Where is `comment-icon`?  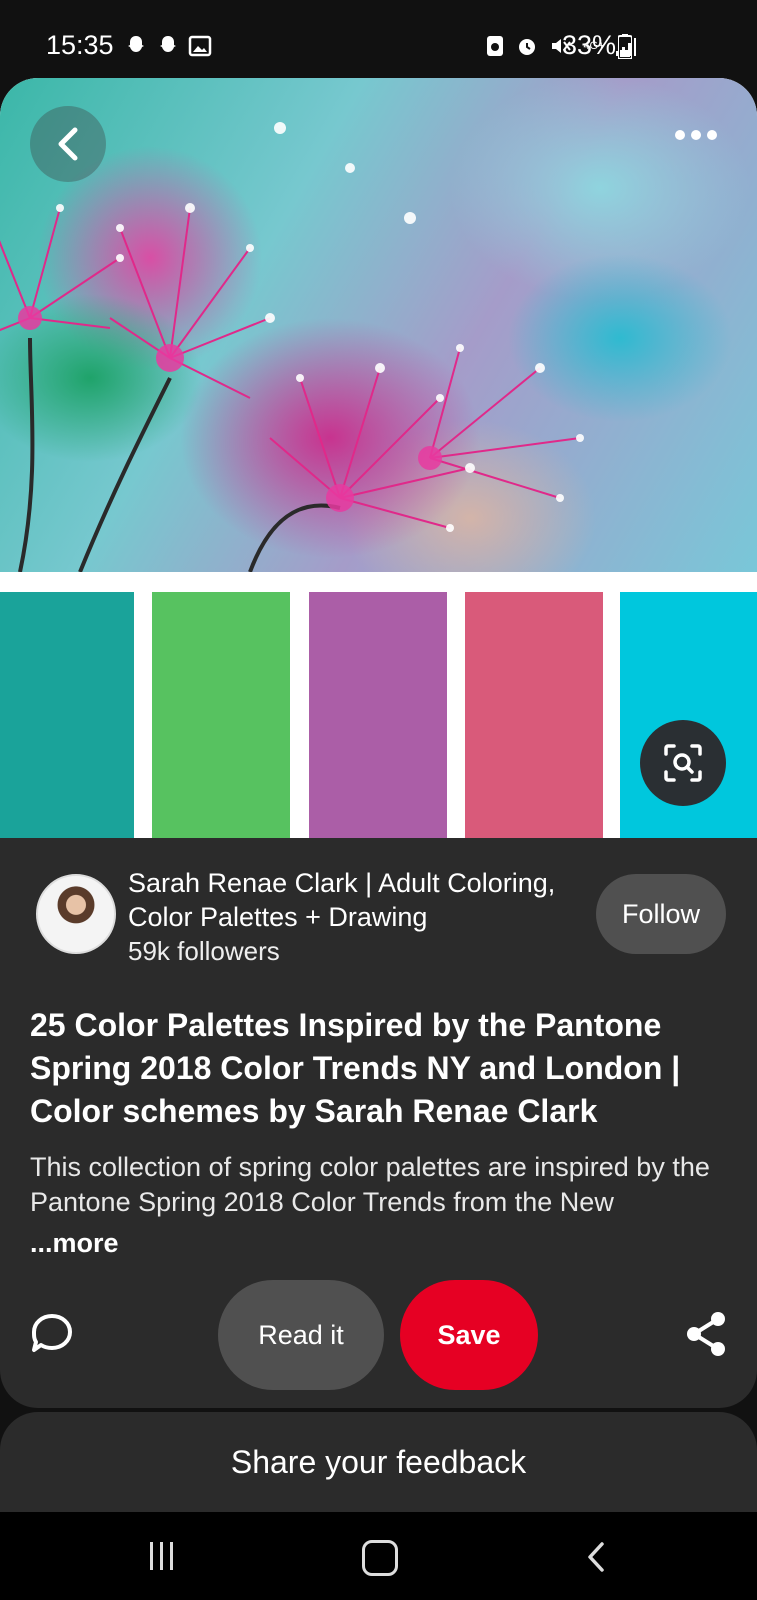 comment-icon is located at coordinates (52, 1334).